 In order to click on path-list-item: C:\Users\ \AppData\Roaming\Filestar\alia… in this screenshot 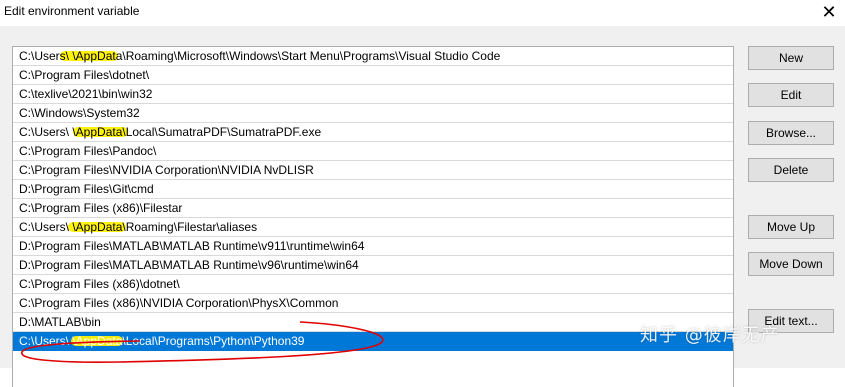, I will do `click(373, 227)`.